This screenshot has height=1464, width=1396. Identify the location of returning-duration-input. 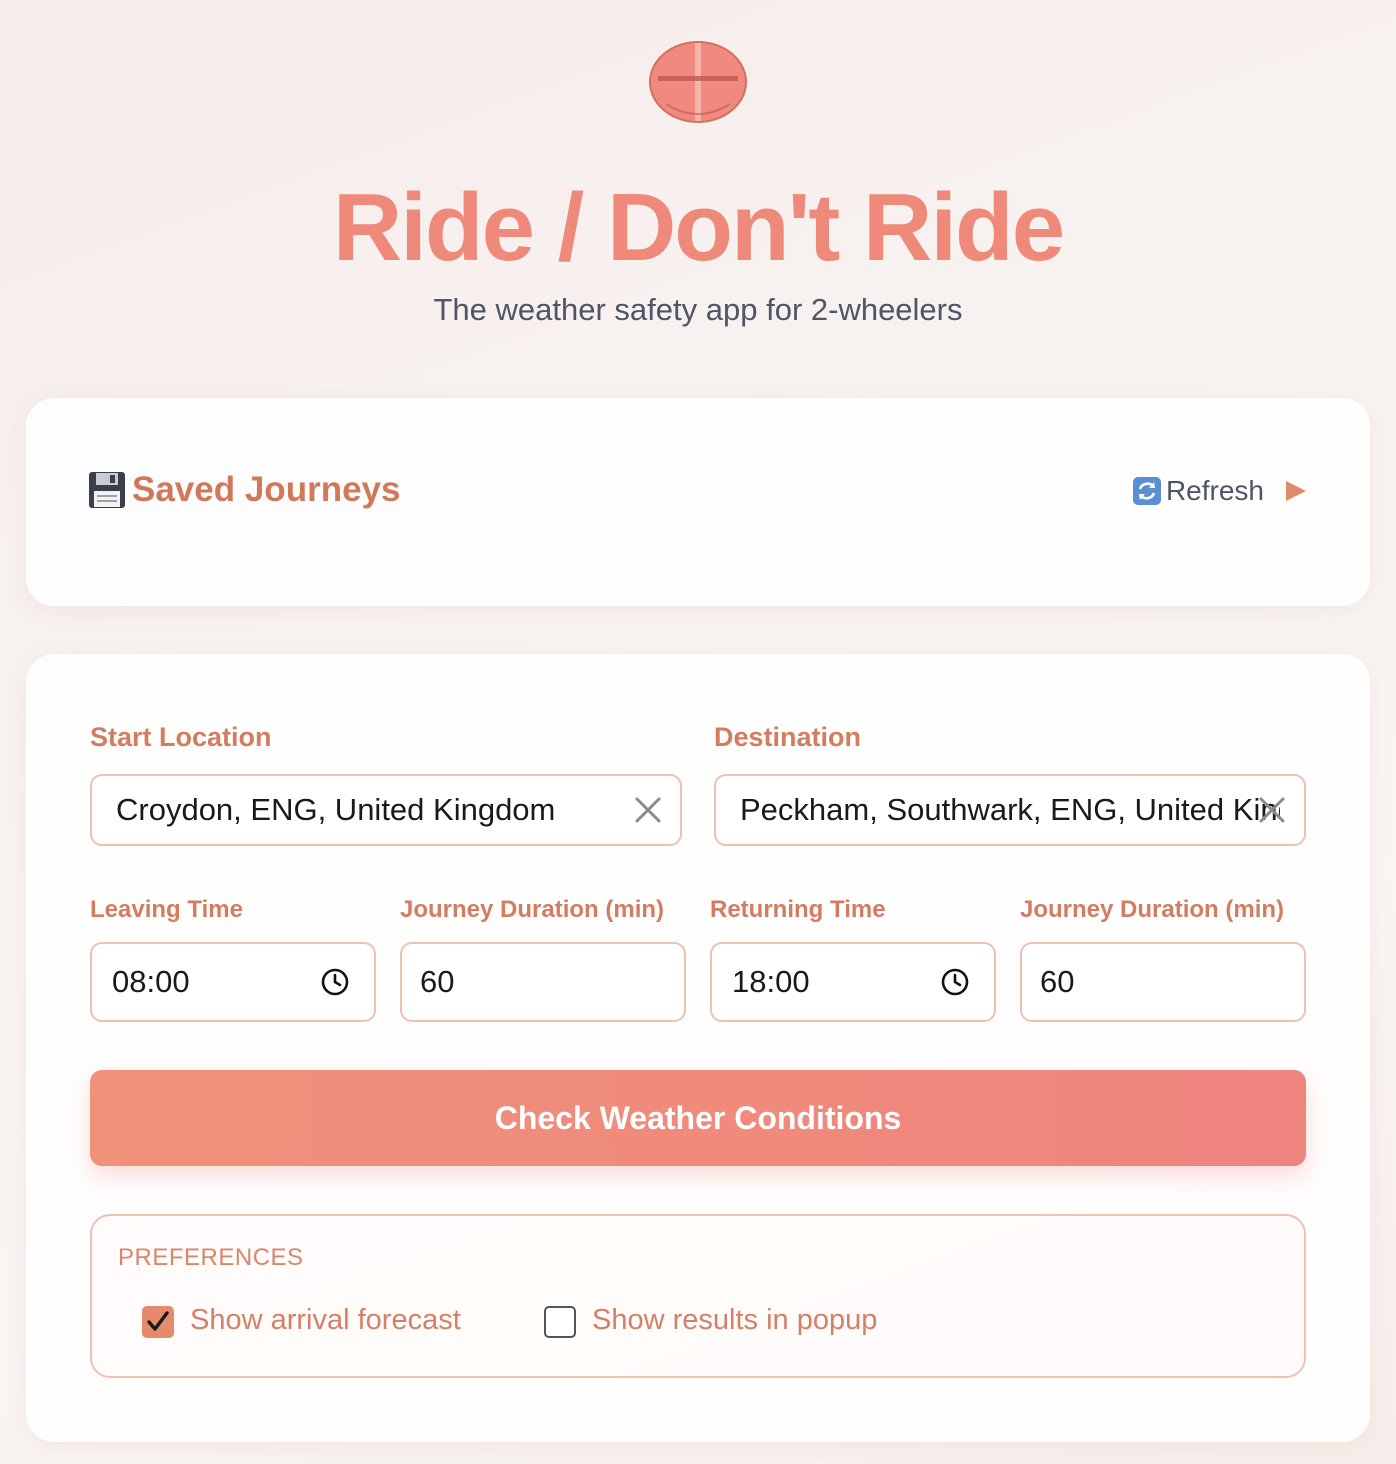
(1172, 982).